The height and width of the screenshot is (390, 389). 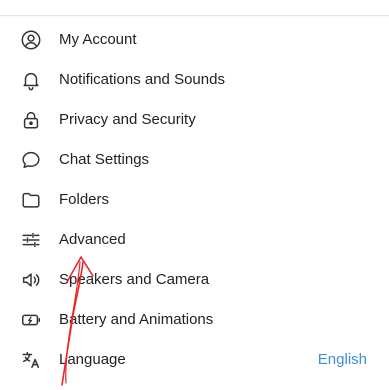 I want to click on menu-item-label: Privacy and Security, so click(x=127, y=119).